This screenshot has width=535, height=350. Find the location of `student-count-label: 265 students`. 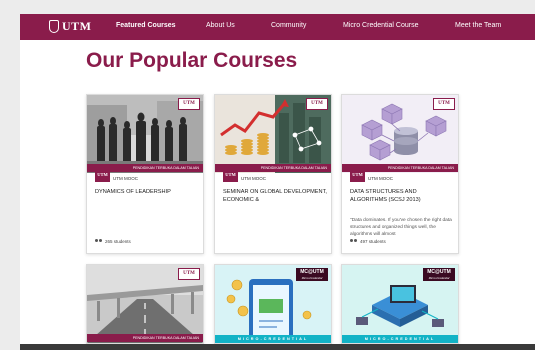

student-count-label: 265 students is located at coordinates (118, 241).